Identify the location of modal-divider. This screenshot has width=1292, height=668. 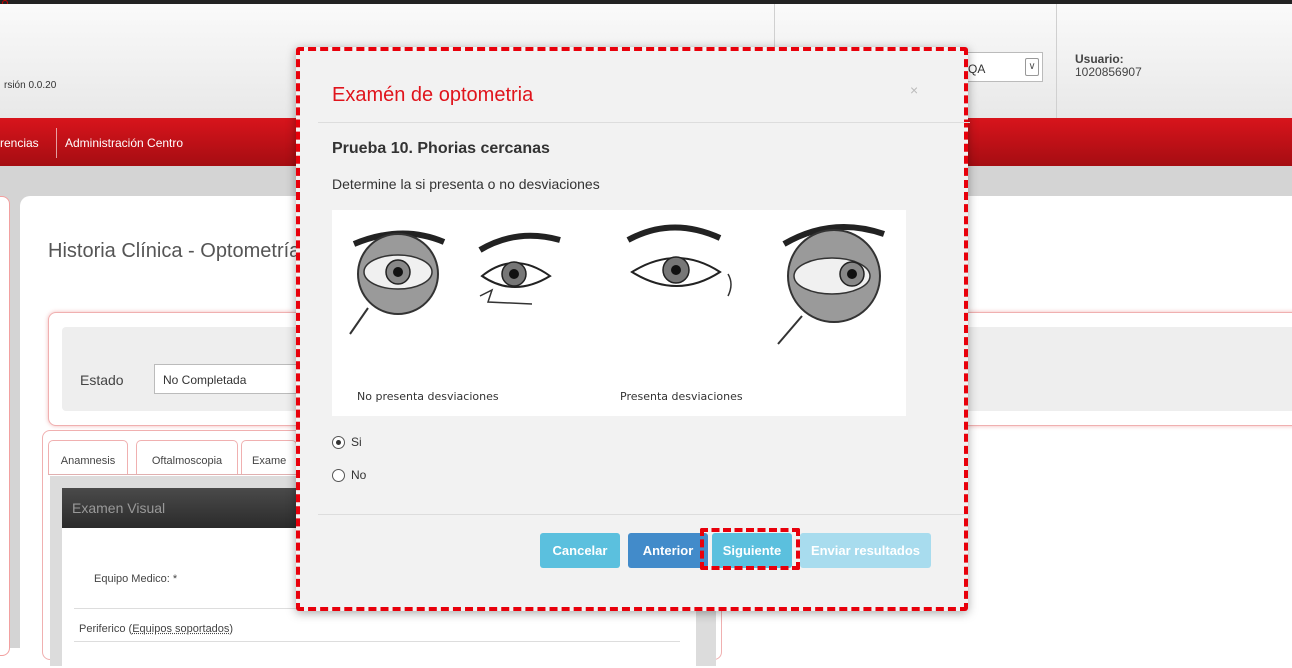
(644, 122).